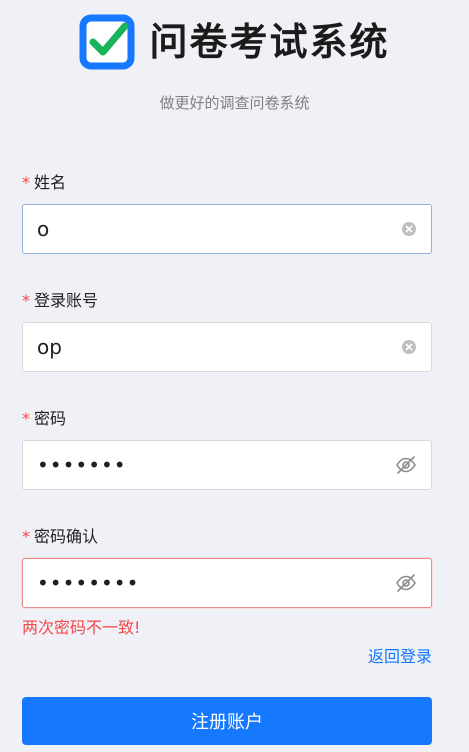 Image resolution: width=469 pixels, height=752 pixels. Describe the element at coordinates (234, 103) in the screenshot. I see `app-subtitle: 做更好的调查问卷系统` at that location.